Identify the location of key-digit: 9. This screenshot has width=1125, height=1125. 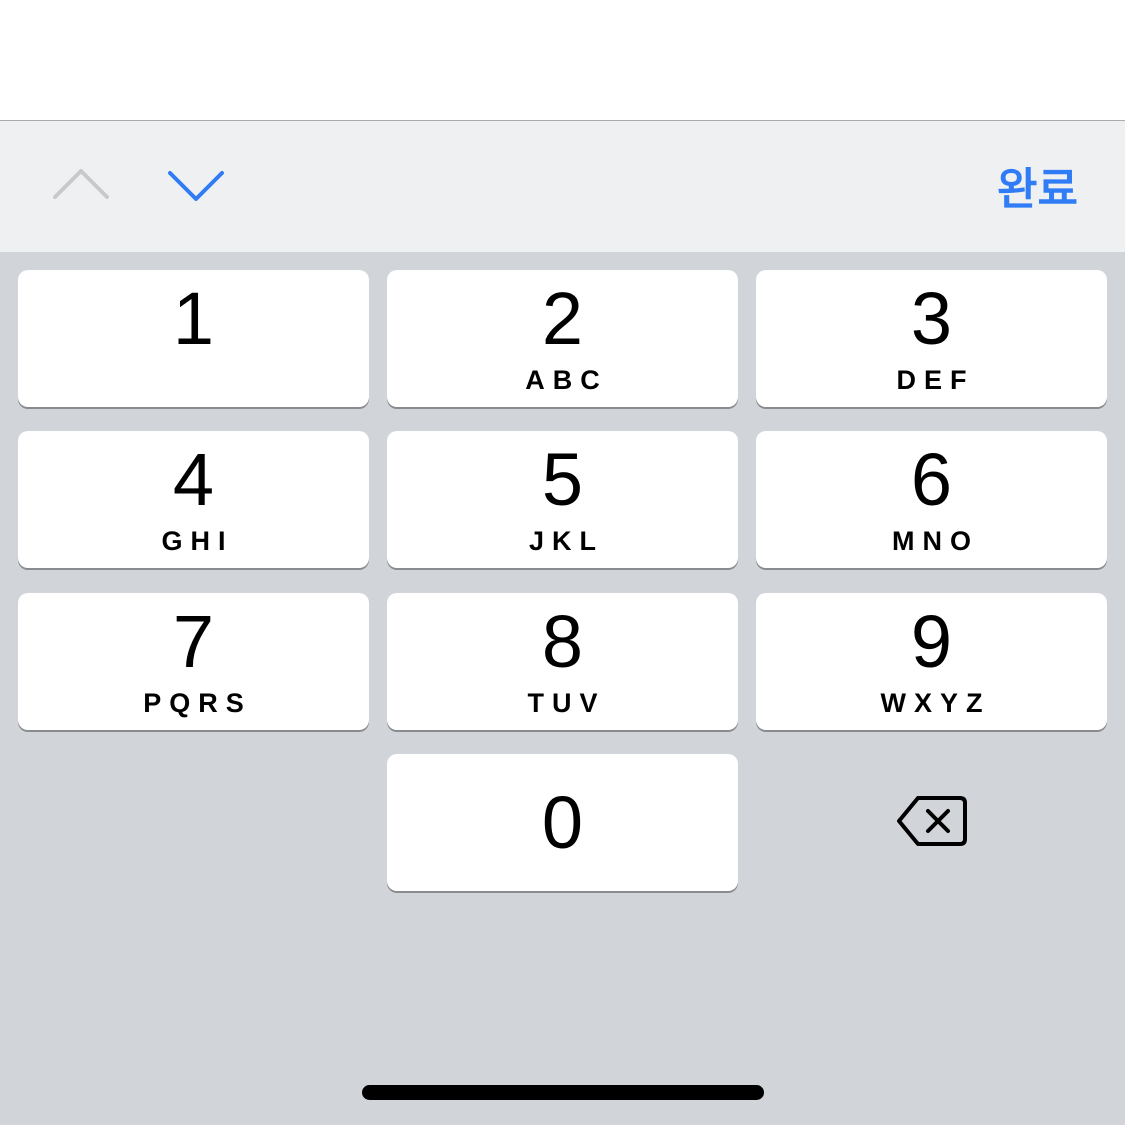
(931, 641).